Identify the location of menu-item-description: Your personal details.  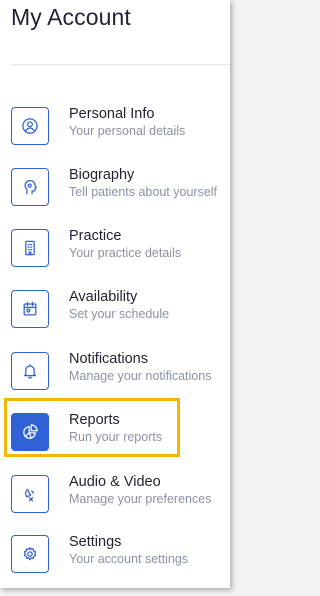
(127, 131).